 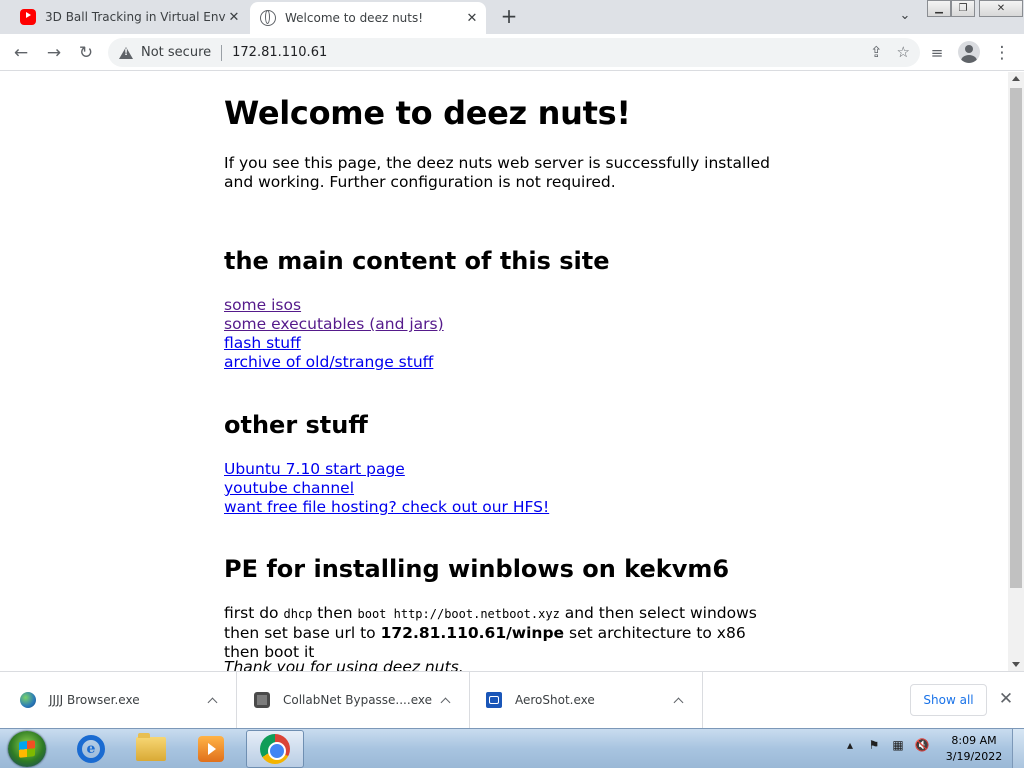 I want to click on folder-icon, so click(x=151, y=747).